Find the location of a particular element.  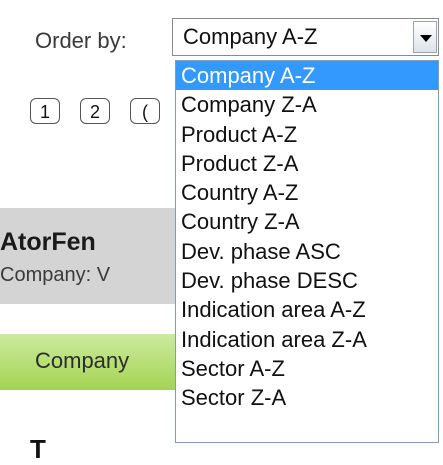

order-option: Indication area A-Z is located at coordinates (307, 309).